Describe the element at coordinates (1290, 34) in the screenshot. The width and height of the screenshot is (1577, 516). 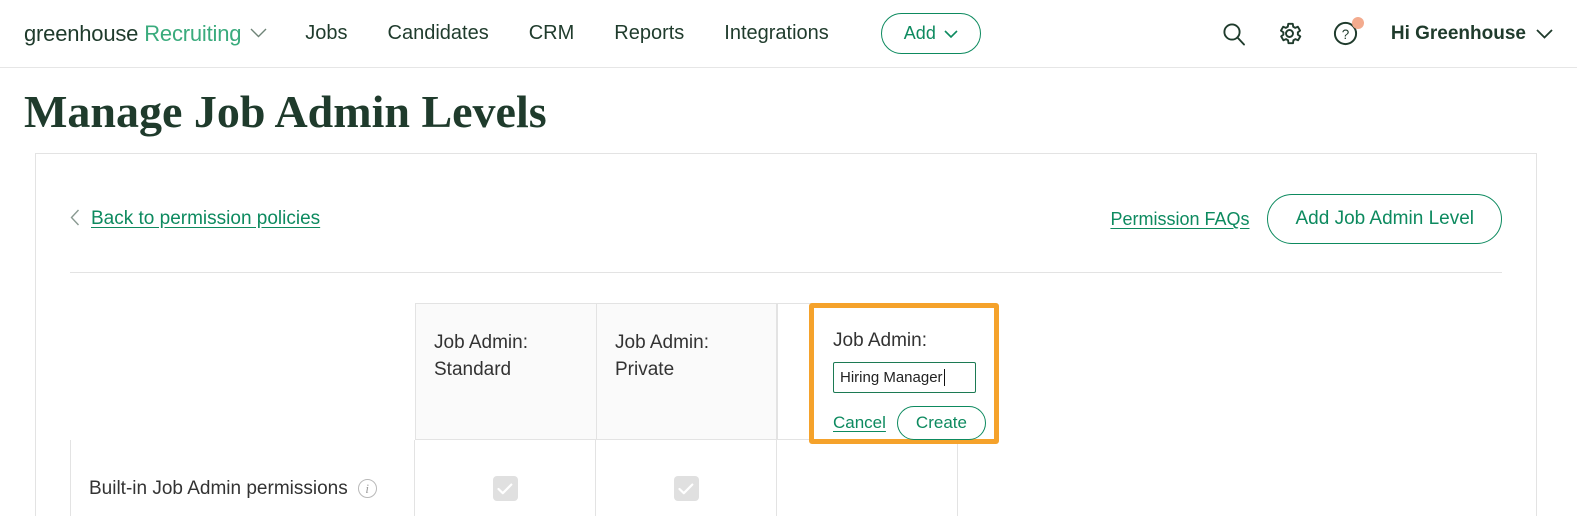
I see `gear-icon` at that location.